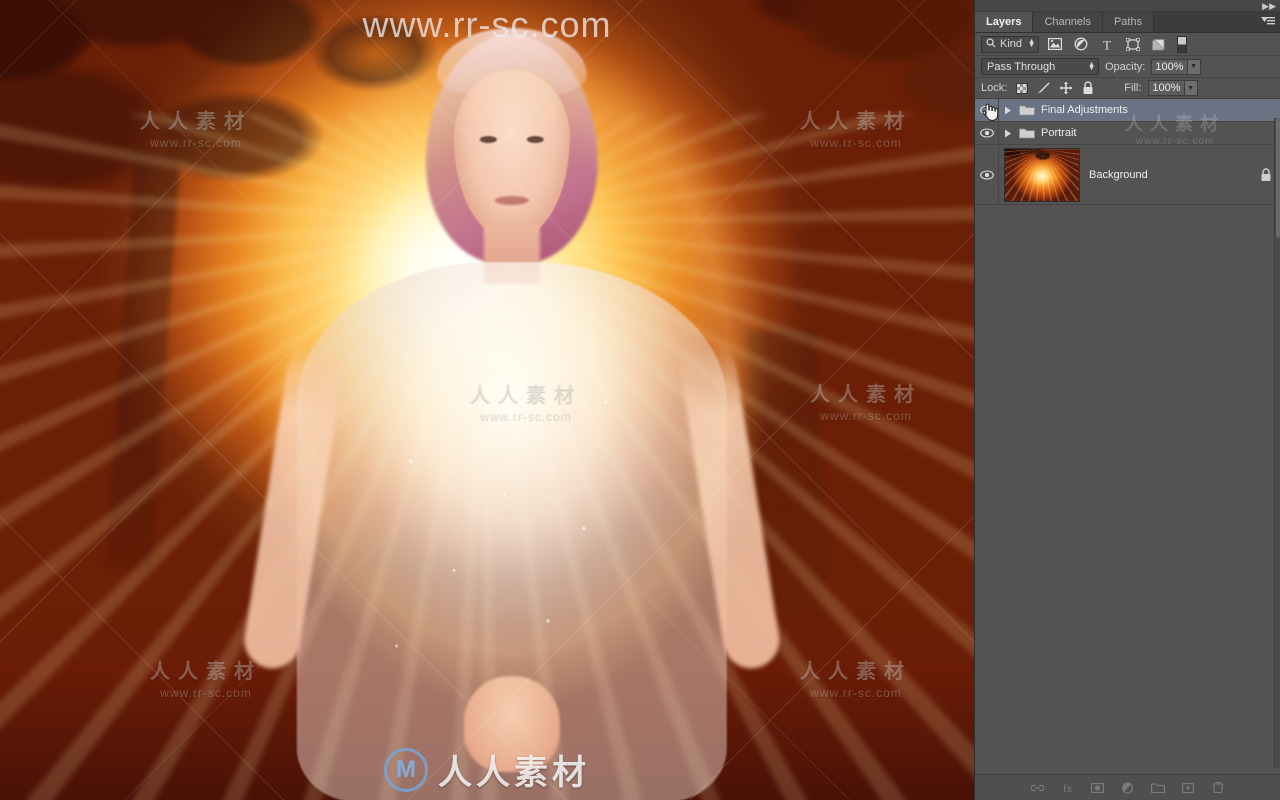 The width and height of the screenshot is (1280, 800). What do you see at coordinates (1188, 788) in the screenshot?
I see `new-layer-button` at bounding box center [1188, 788].